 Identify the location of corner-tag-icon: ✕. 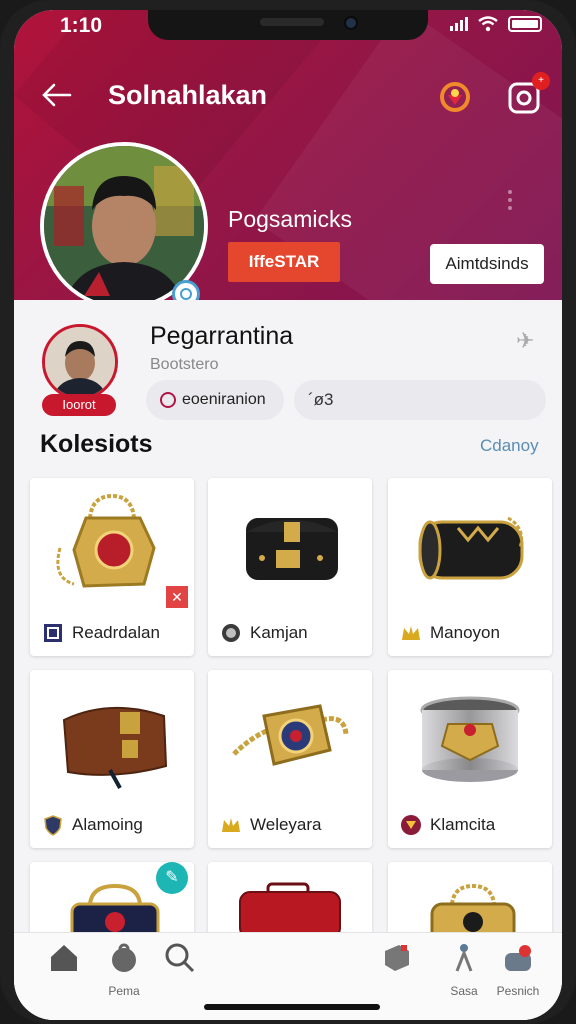
(177, 597).